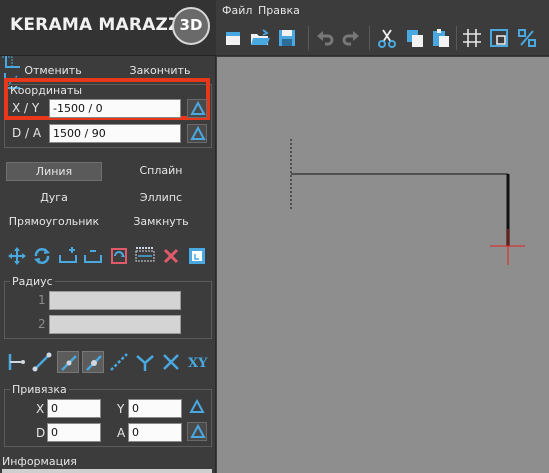 Image resolution: width=549 pixels, height=473 pixels. What do you see at coordinates (99, 25) in the screenshot?
I see `logo-text: KERAMA MARAZZI` at bounding box center [99, 25].